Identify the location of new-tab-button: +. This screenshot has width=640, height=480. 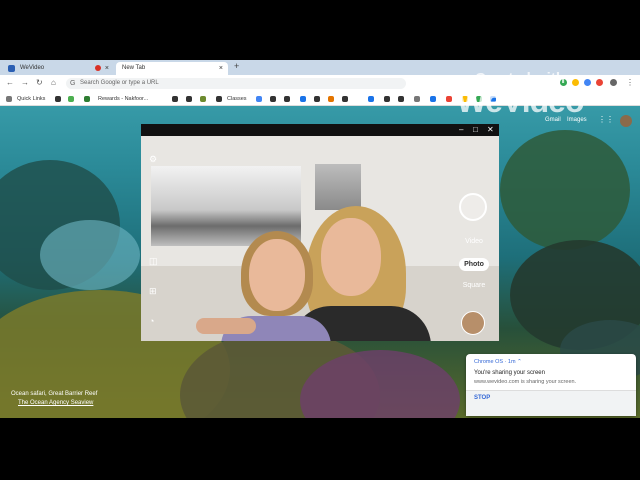
(236, 66).